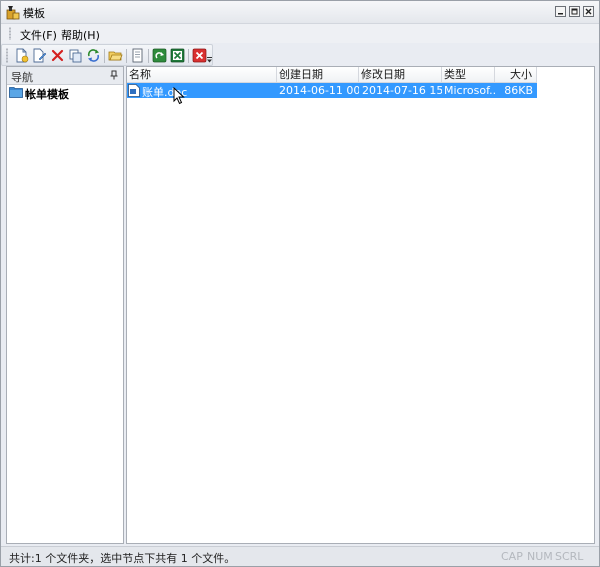 This screenshot has height=567, width=600. Describe the element at coordinates (540, 556) in the screenshot. I see `num-indicator: NUM` at that location.